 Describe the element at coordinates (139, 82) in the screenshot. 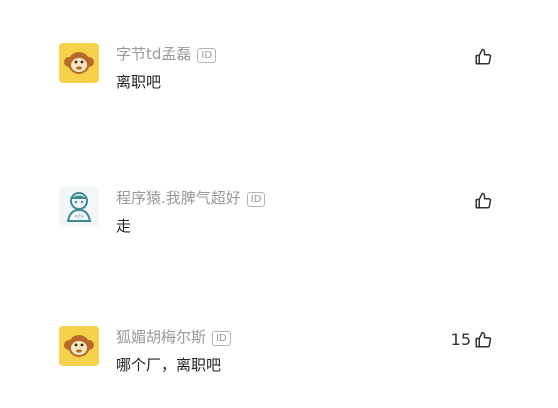

I see `comment-text: 离职吧` at that location.